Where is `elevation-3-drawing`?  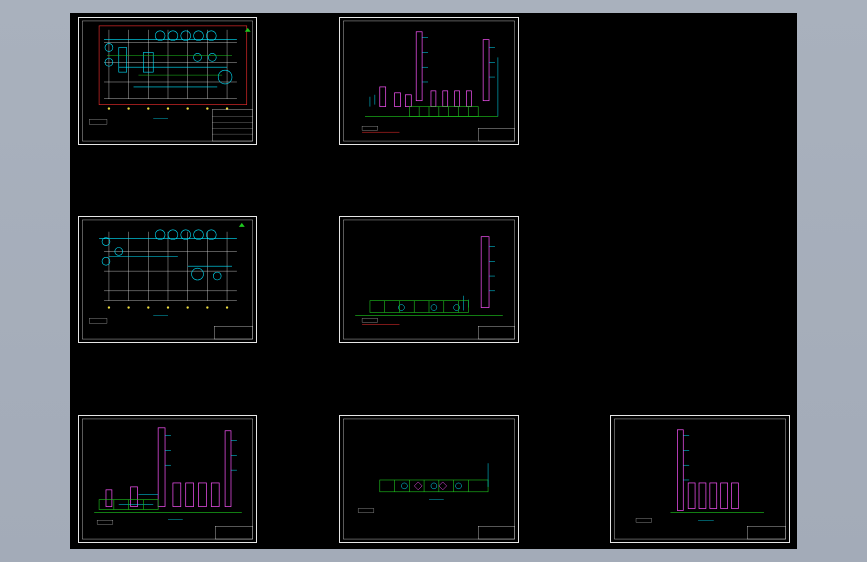 elevation-3-drawing is located at coordinates (167, 479).